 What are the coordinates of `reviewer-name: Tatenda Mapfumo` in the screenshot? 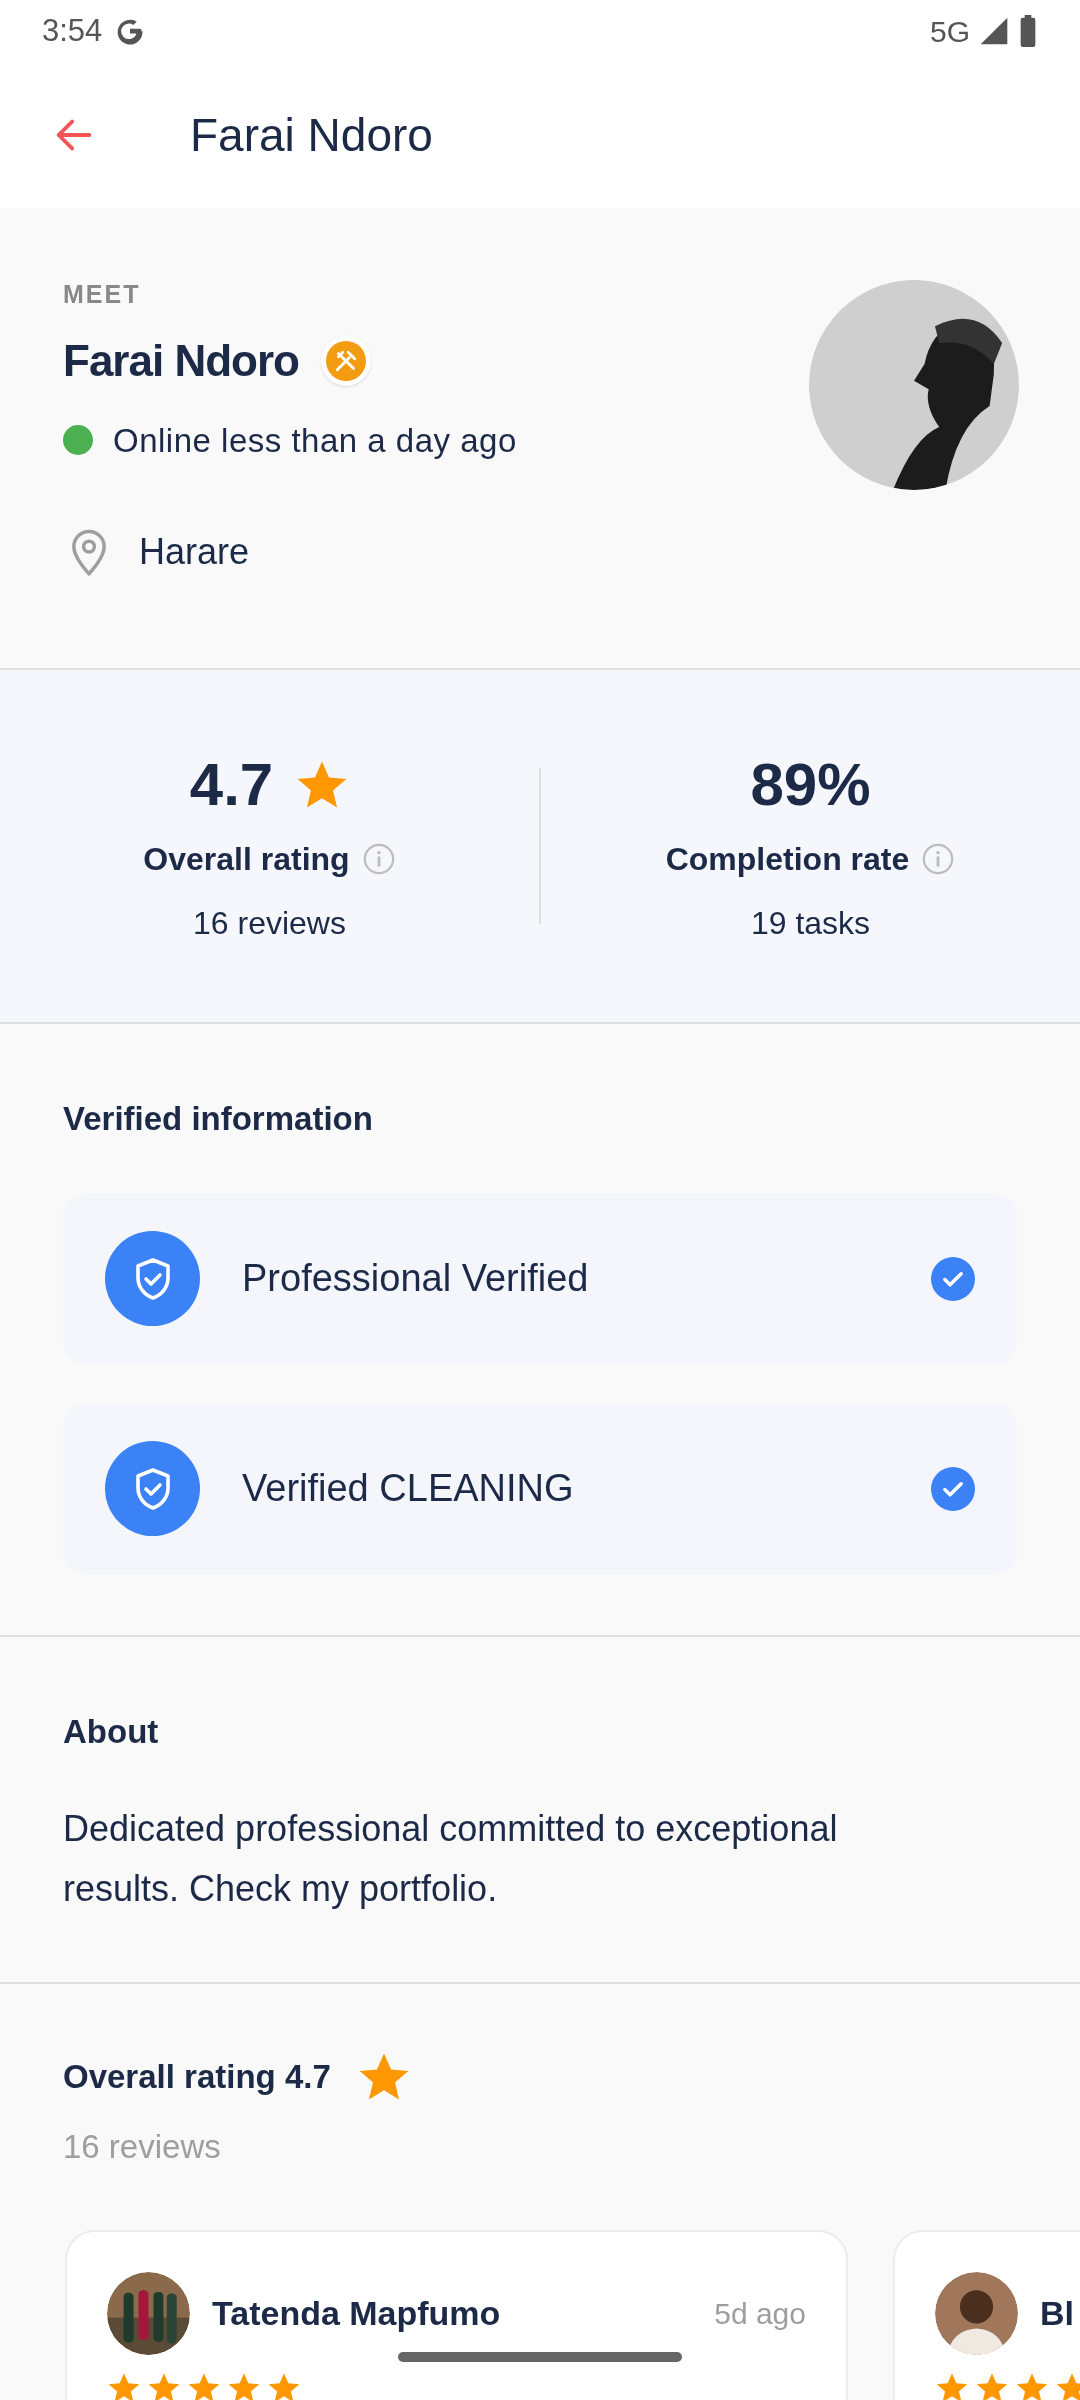 It's located at (357, 2313).